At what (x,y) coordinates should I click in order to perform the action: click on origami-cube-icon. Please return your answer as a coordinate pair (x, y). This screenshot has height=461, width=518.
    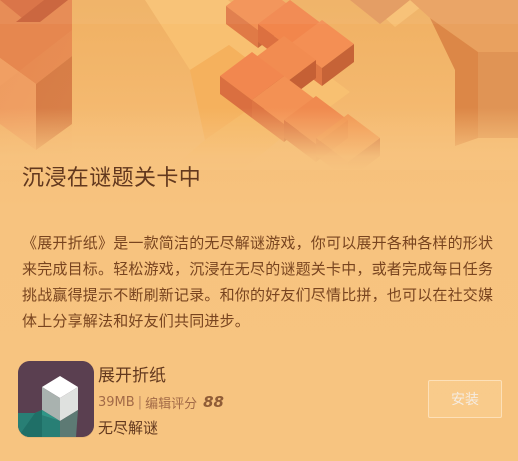
    Looking at the image, I should click on (56, 399).